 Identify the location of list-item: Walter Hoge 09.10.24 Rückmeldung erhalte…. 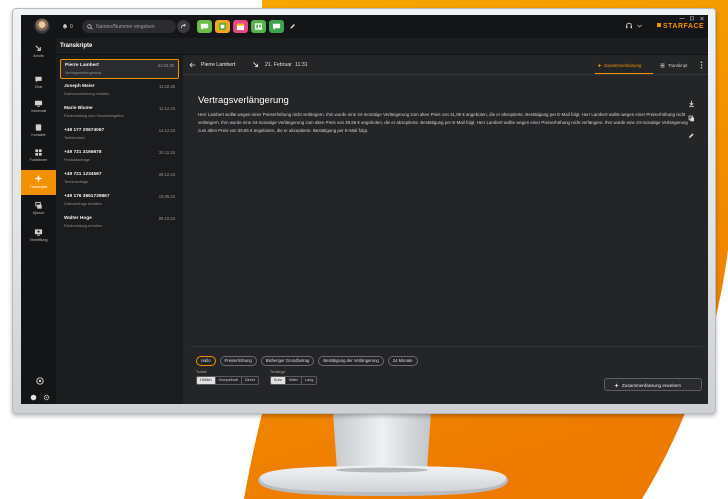
(119, 223).